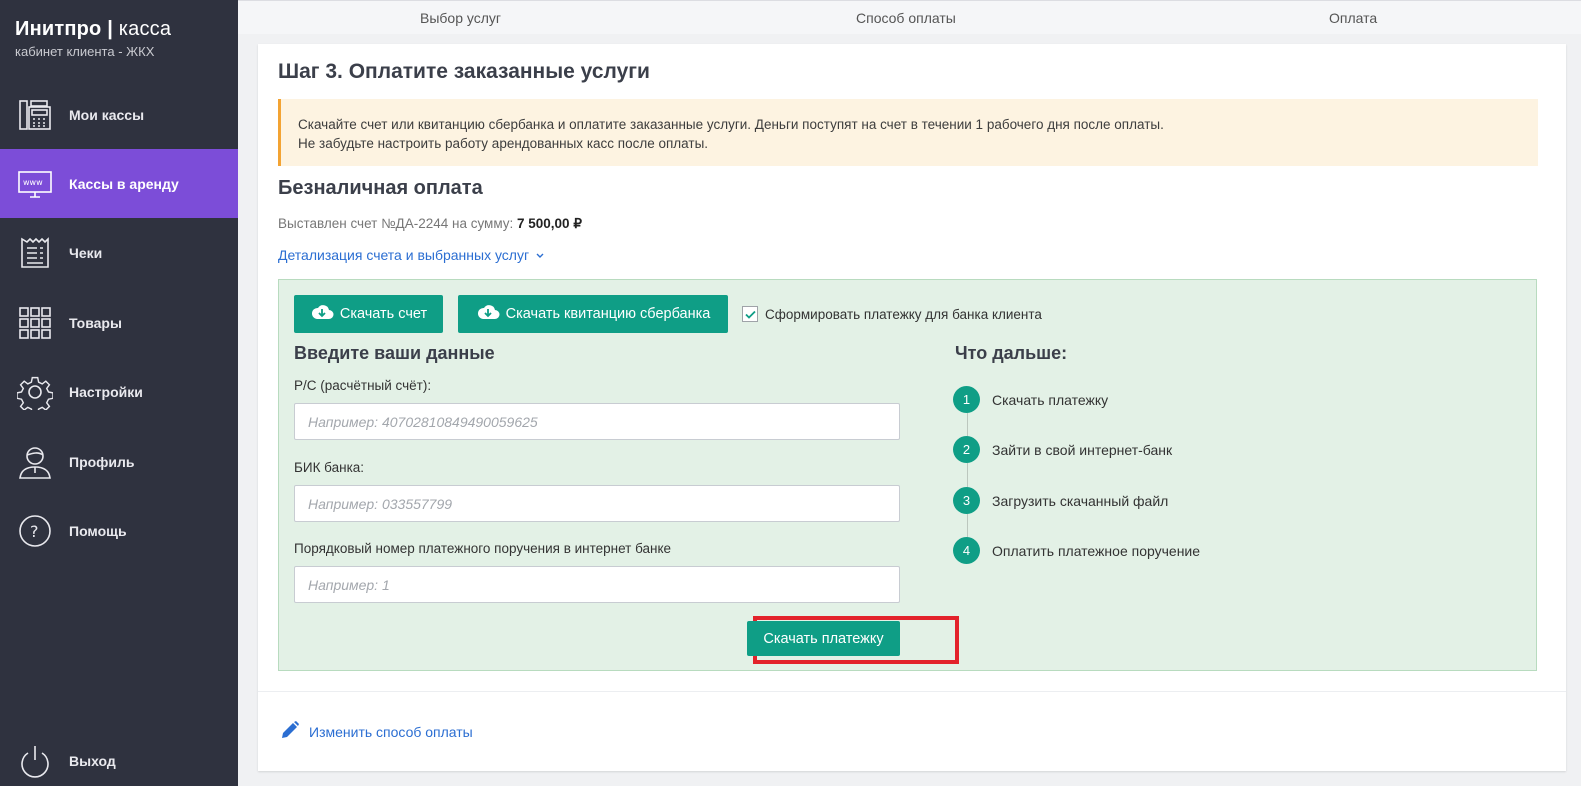 The height and width of the screenshot is (786, 1581). What do you see at coordinates (966, 399) in the screenshot?
I see `step-number: 1` at bounding box center [966, 399].